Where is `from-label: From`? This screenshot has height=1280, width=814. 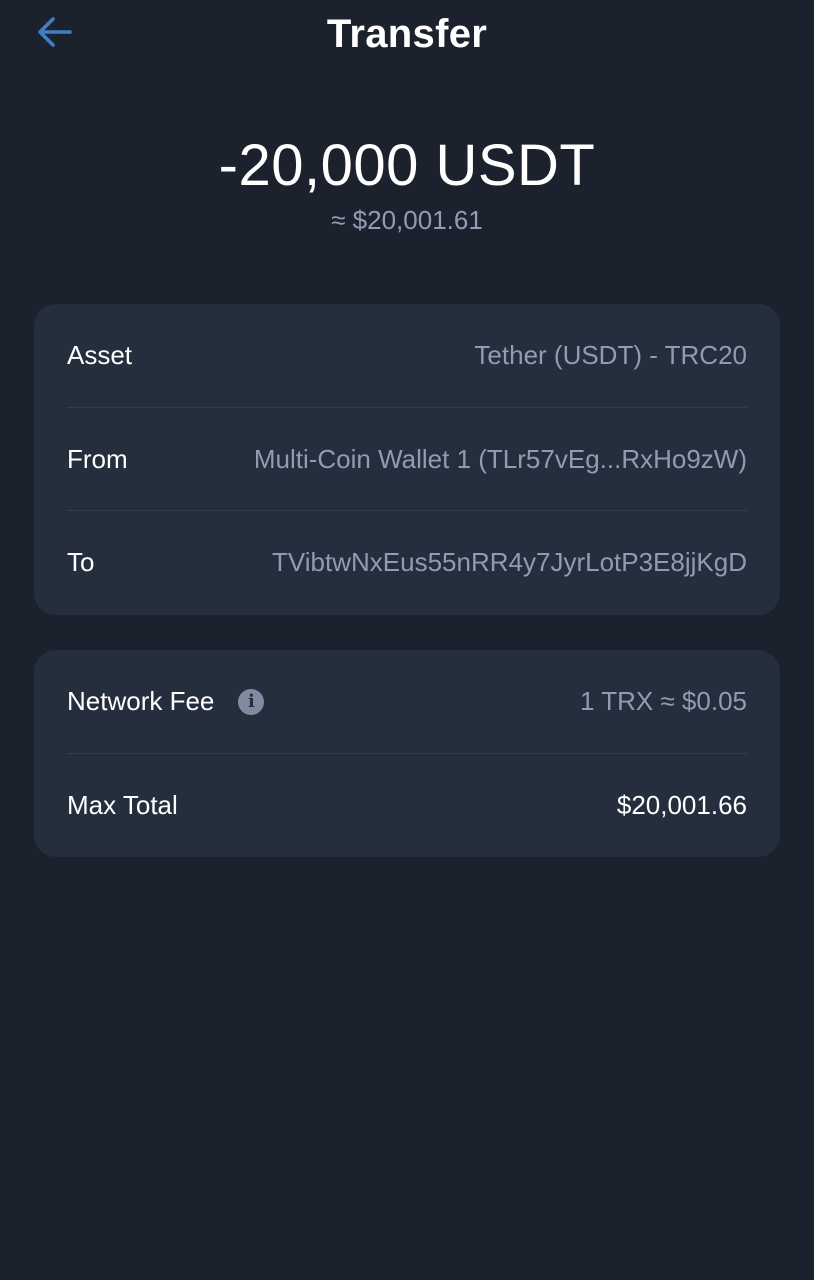
from-label: From is located at coordinates (97, 458).